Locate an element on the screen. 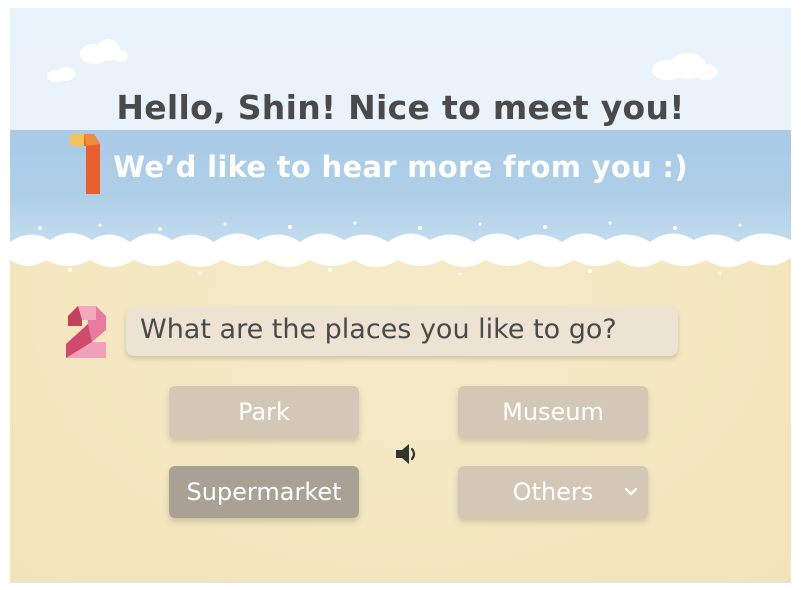  option-label: Museum is located at coordinates (553, 412).